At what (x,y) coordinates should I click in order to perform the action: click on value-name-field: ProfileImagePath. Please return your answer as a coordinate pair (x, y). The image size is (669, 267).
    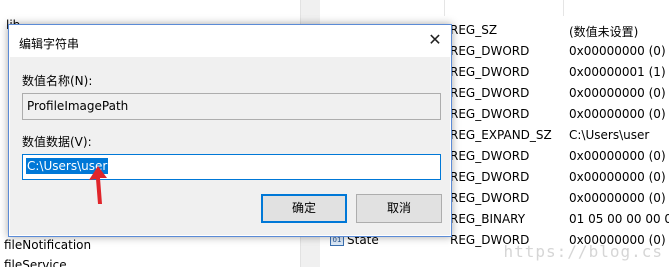
    Looking at the image, I should click on (231, 106).